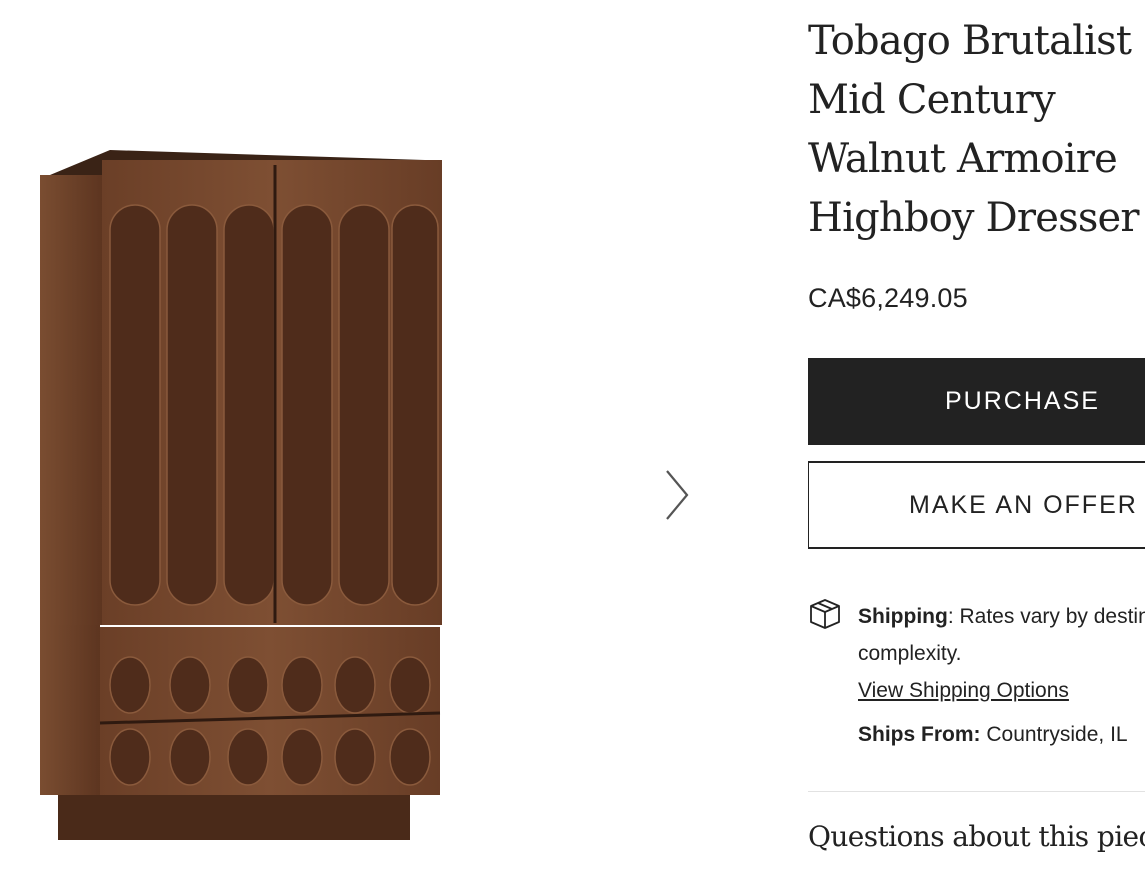 The height and width of the screenshot is (876, 1145). I want to click on ships-from-label: Ships From:, so click(919, 734).